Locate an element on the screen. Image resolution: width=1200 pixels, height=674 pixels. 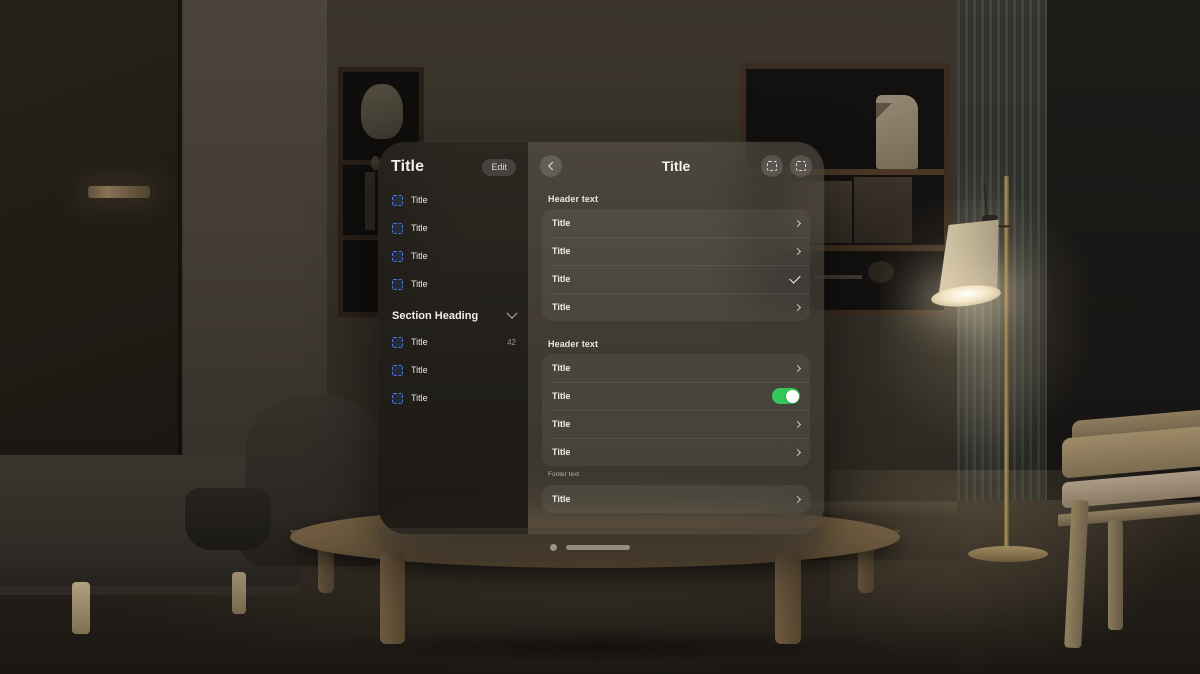
header-actions is located at coordinates (786, 166).